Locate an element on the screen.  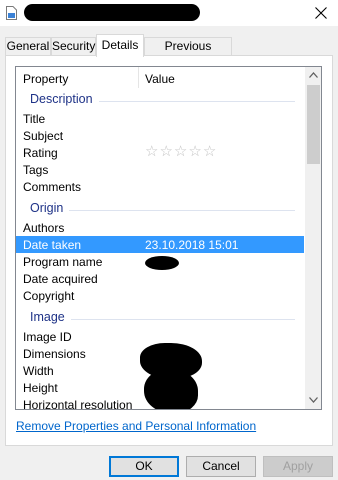
property-label: Width is located at coordinates (38, 371).